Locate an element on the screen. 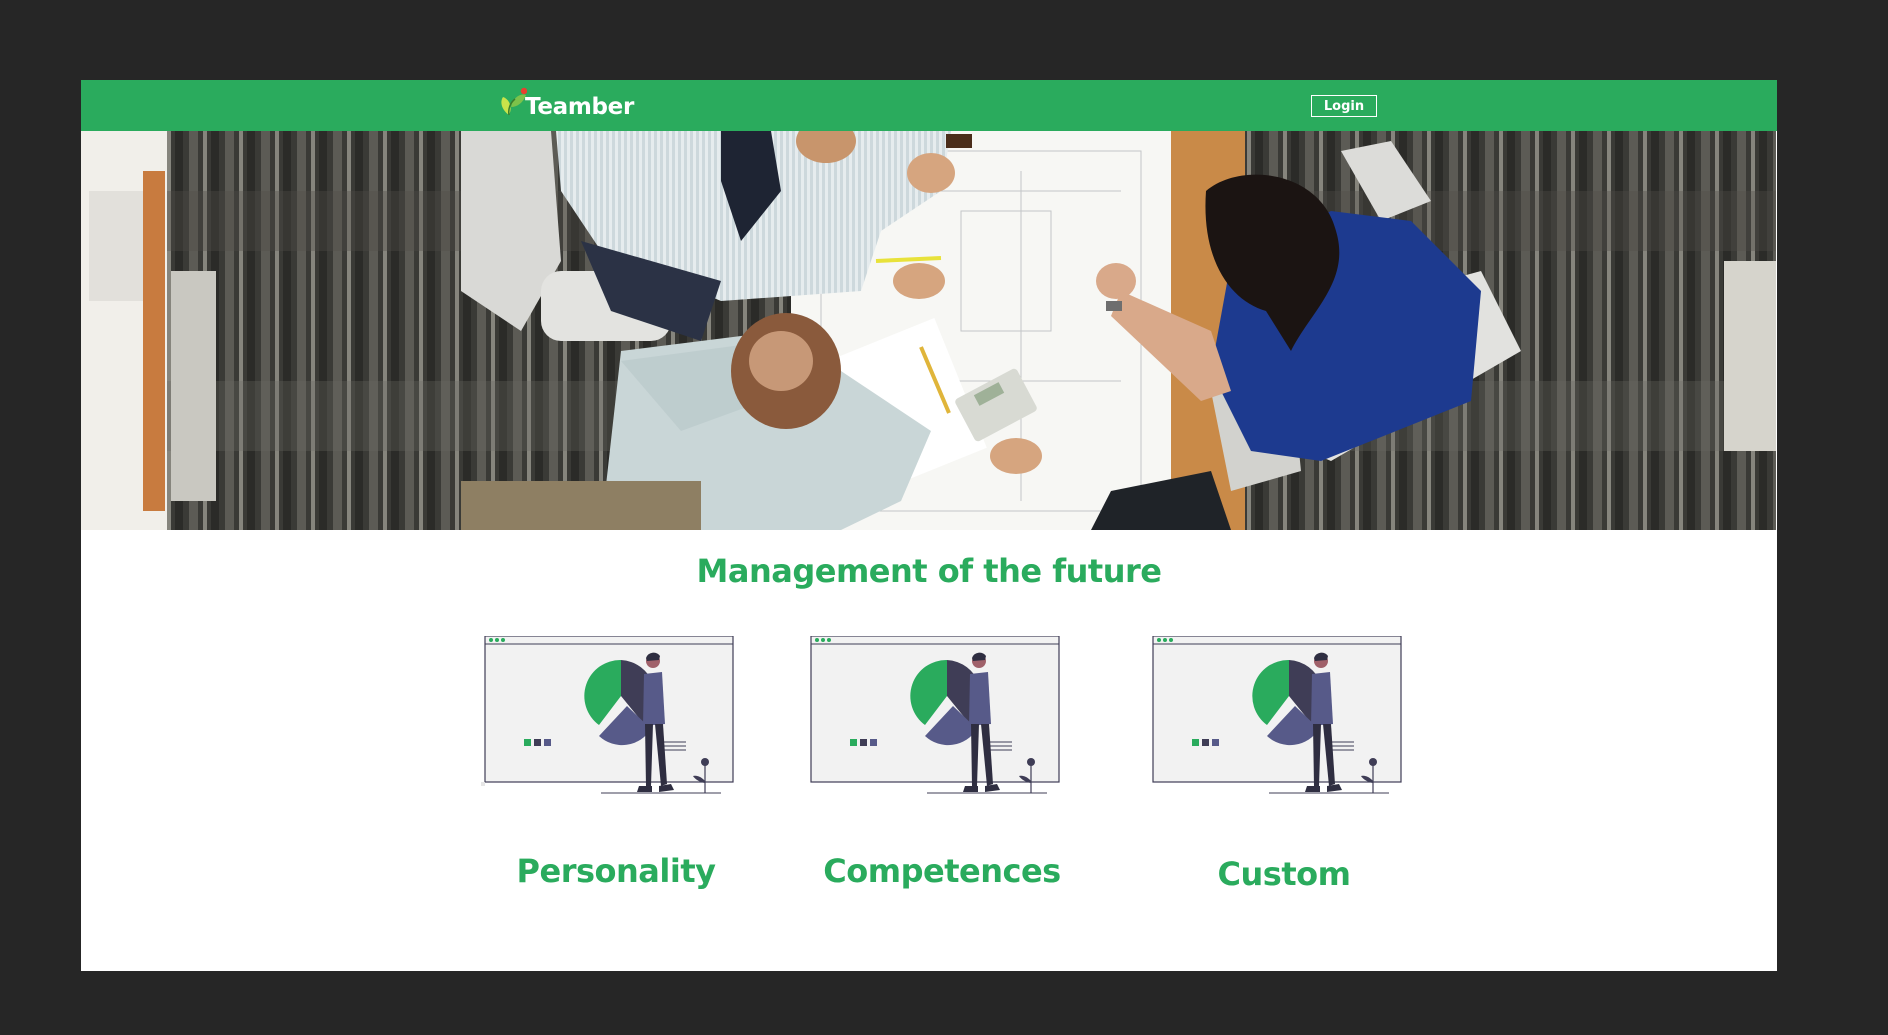 Image resolution: width=1888 pixels, height=1035 pixels. top-navbar: Teamber Login is located at coordinates (929, 105).